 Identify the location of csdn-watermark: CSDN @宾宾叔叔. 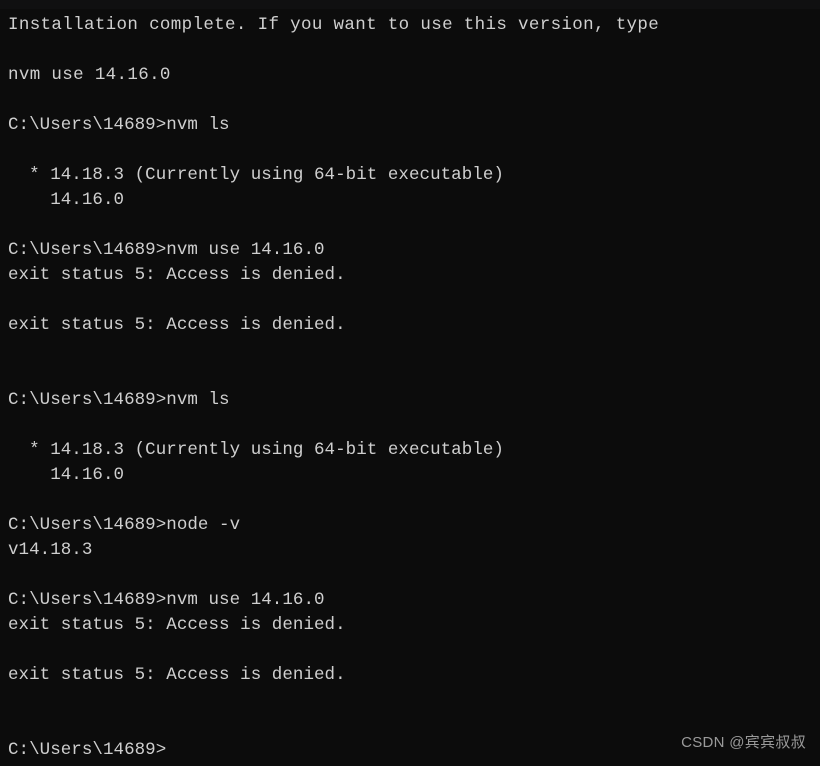
(743, 742).